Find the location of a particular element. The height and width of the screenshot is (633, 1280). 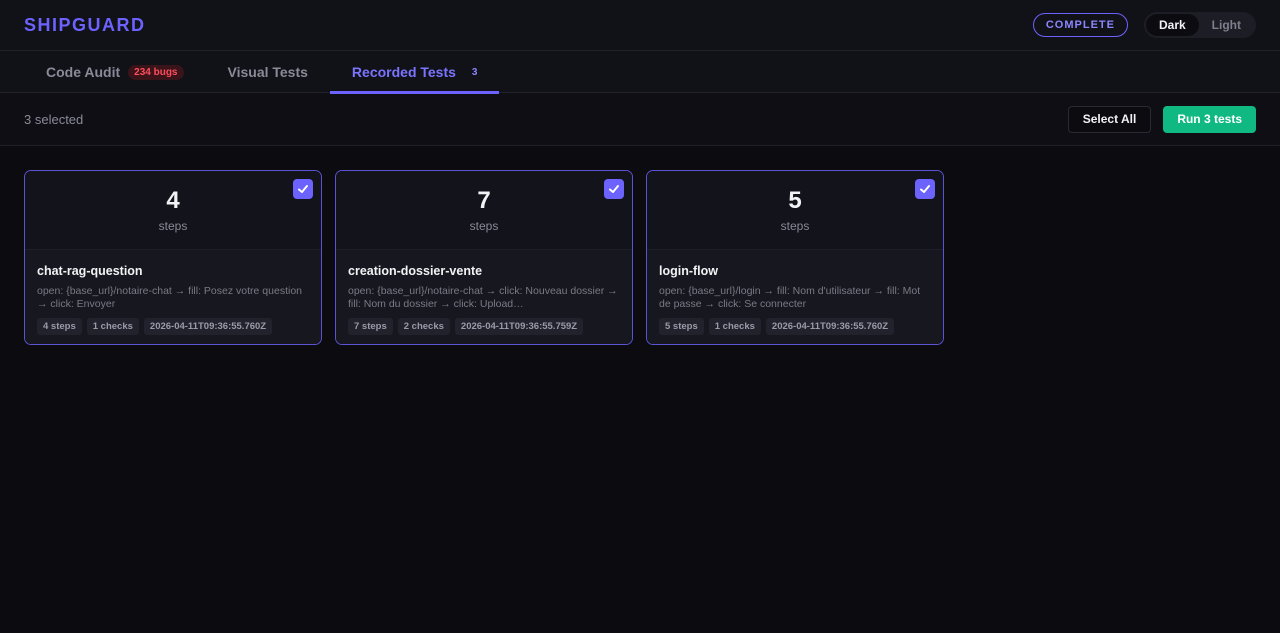

toolbar-actions: Select All Run 3 tests is located at coordinates (1161, 119).